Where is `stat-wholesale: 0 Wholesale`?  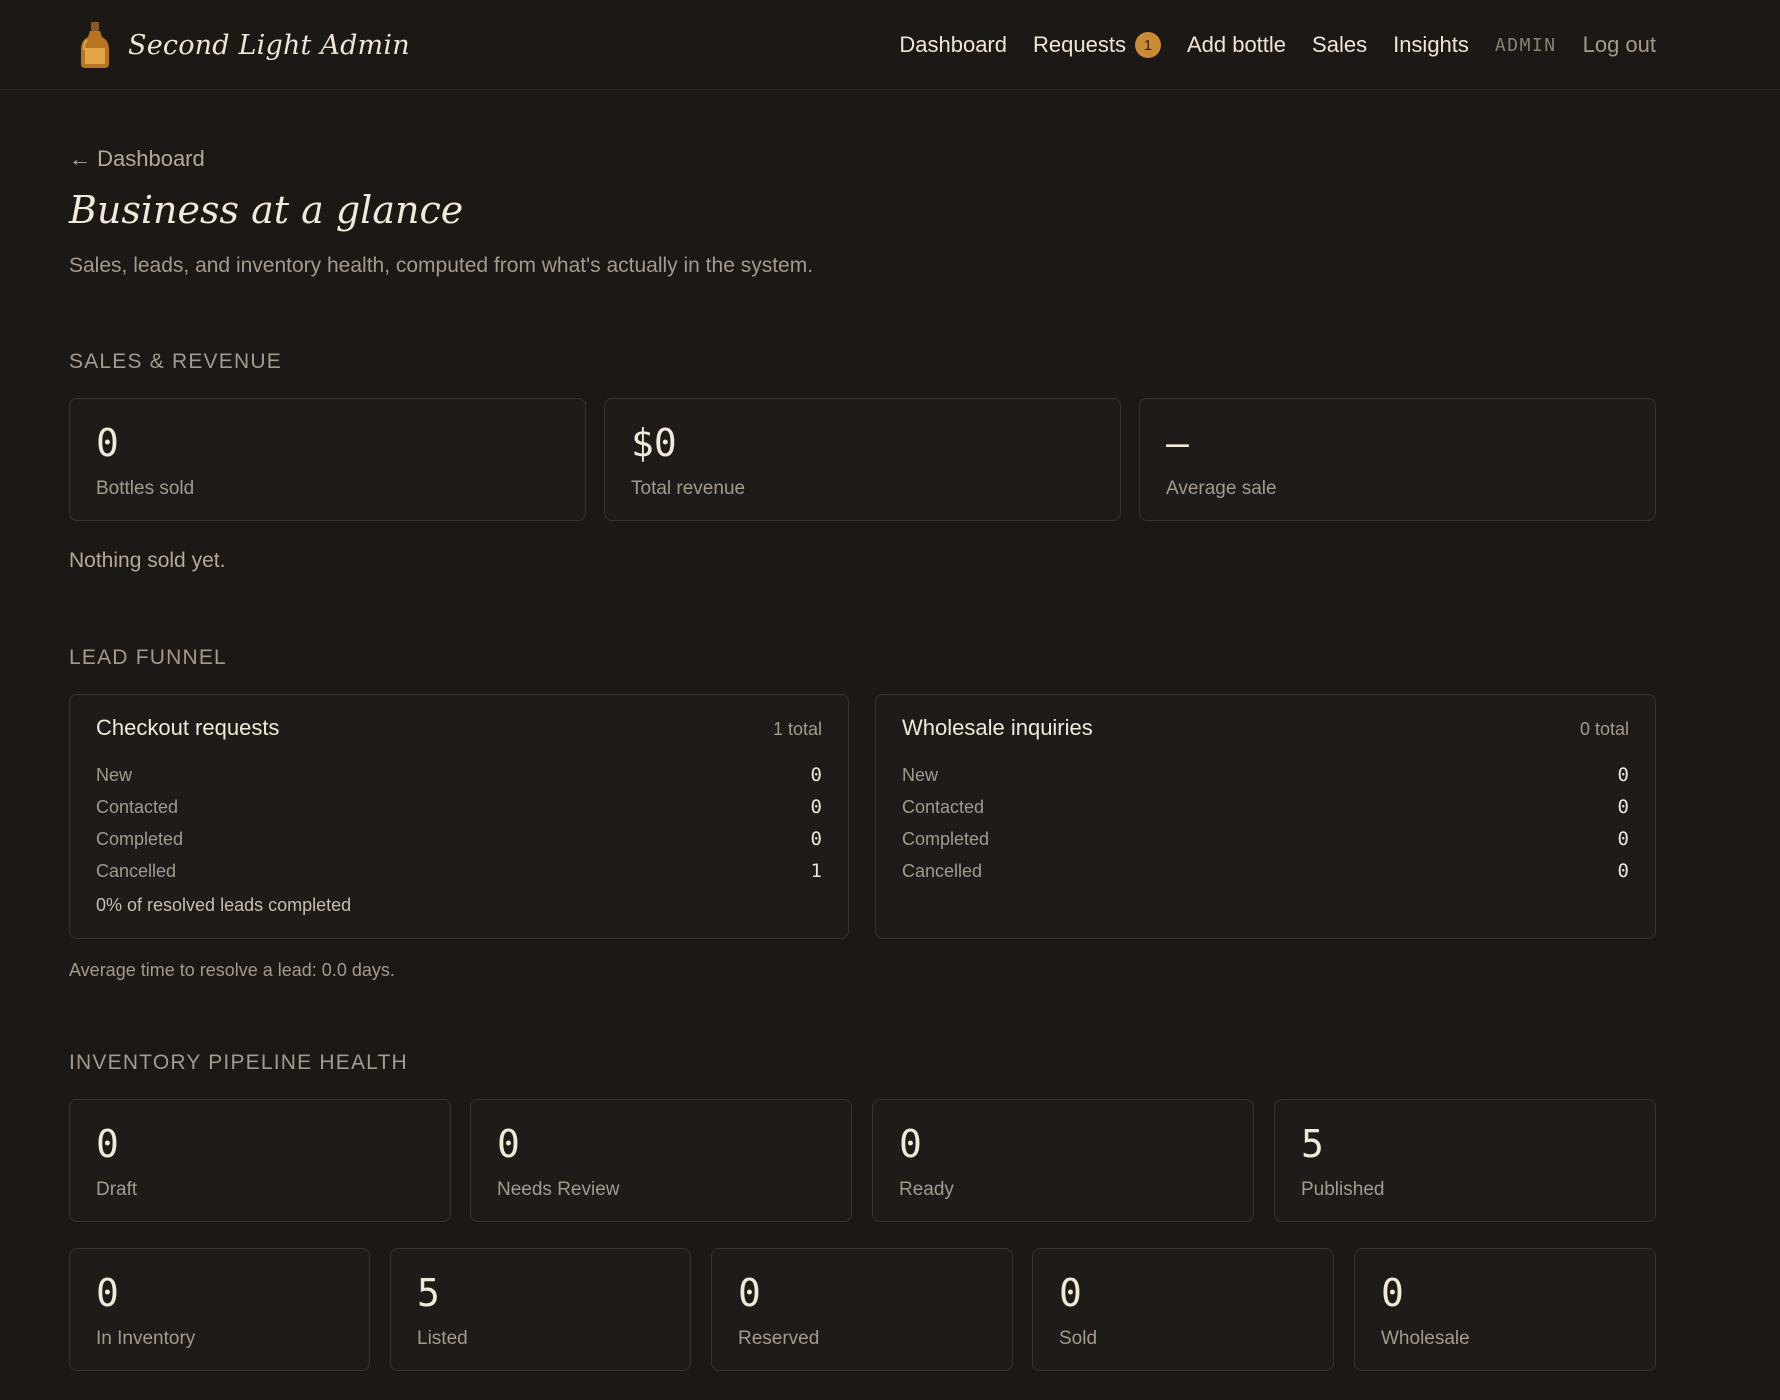
stat-wholesale: 0 Wholesale is located at coordinates (1505, 1309).